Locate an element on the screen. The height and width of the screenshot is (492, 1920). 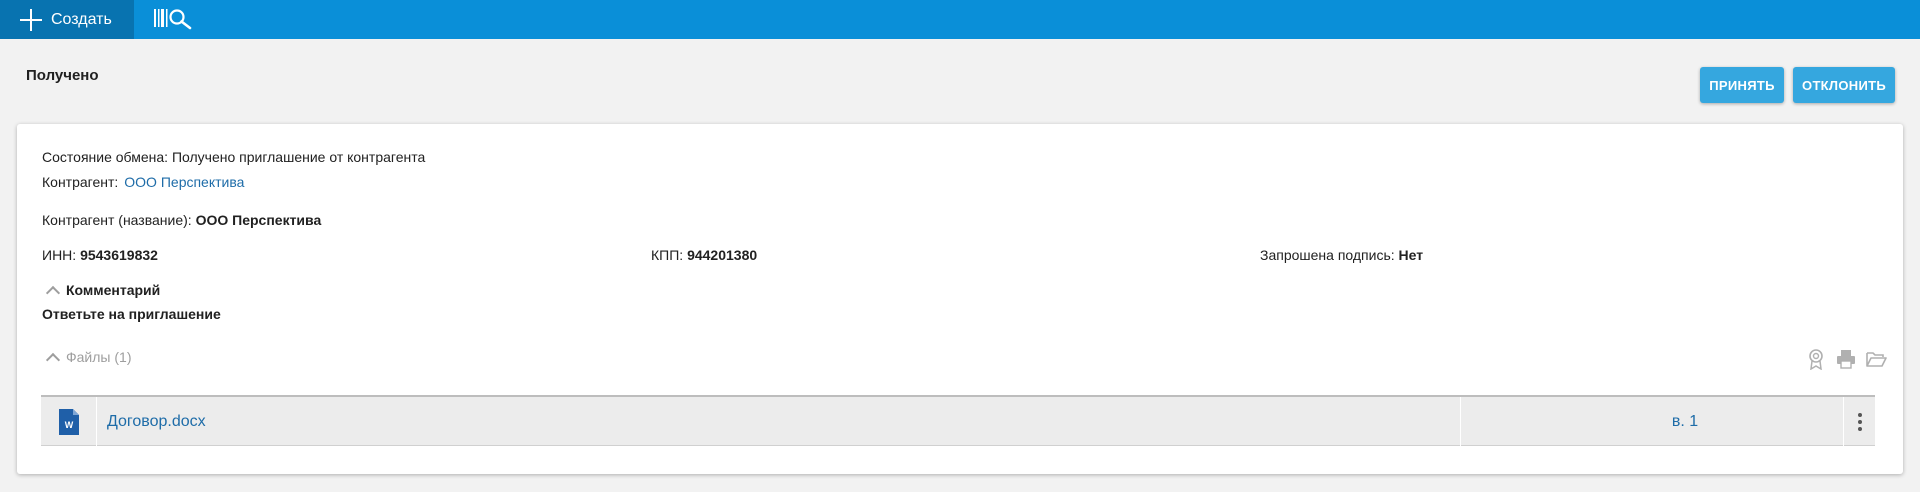
signature-row: Запрошена подпись: Нет is located at coordinates (1341, 255).